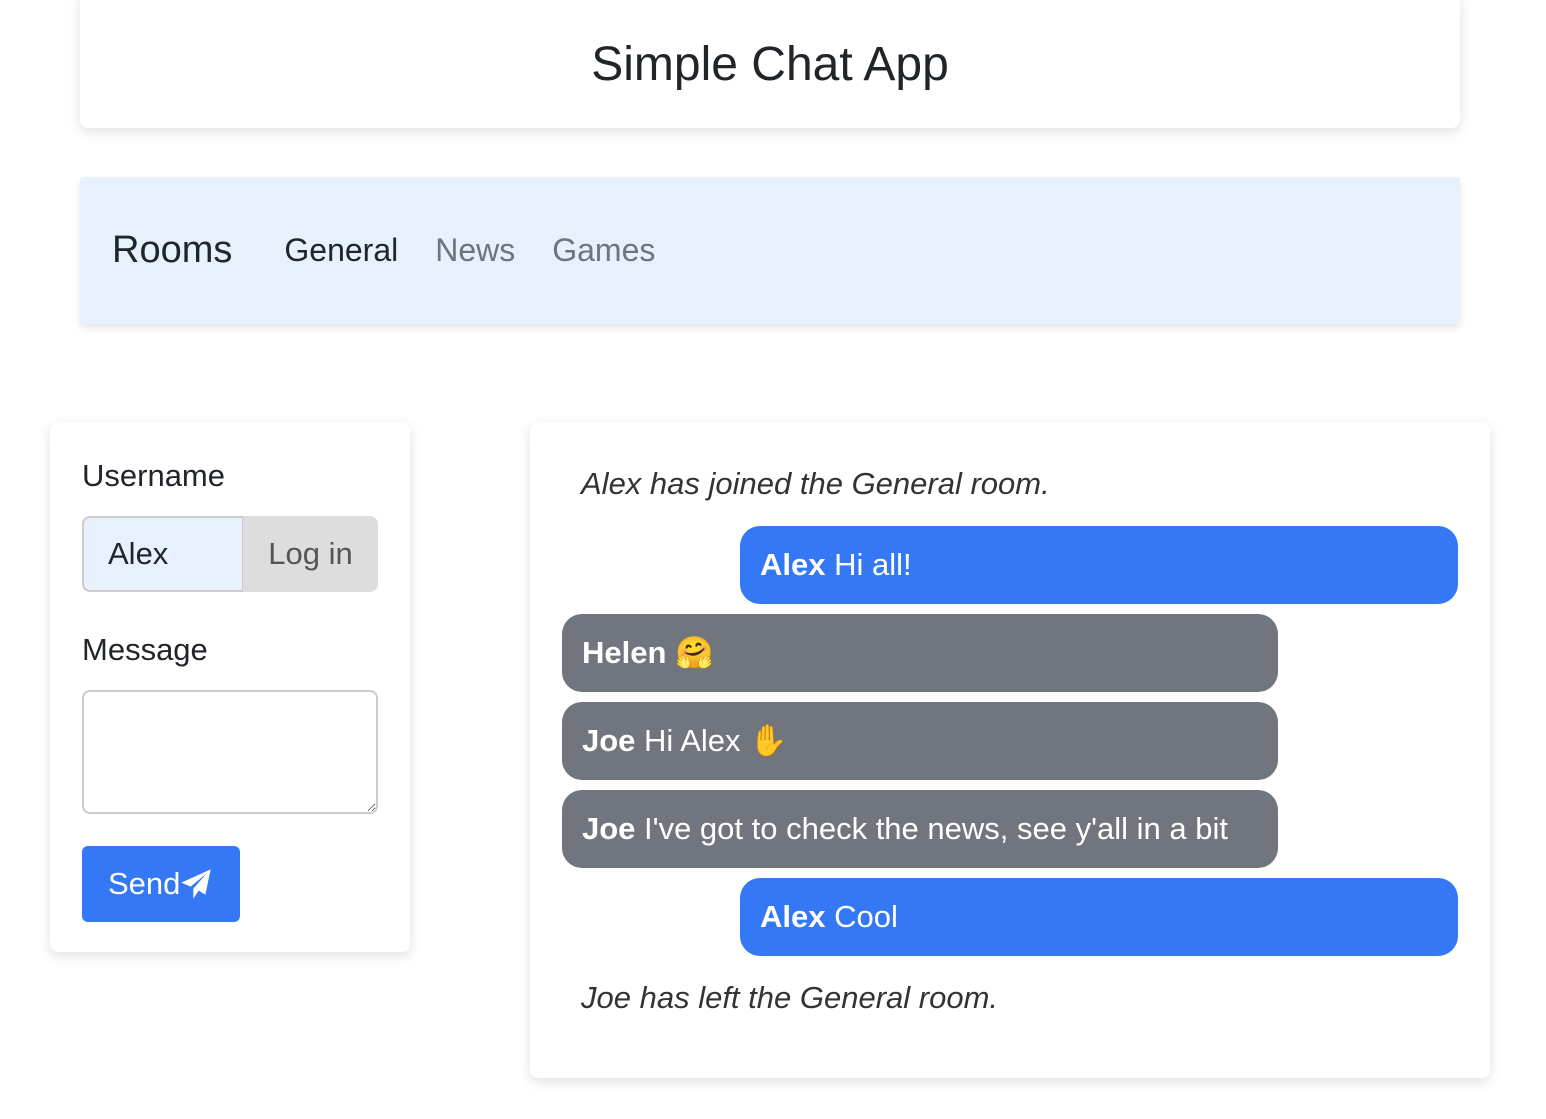 The height and width of the screenshot is (1119, 1546). Describe the element at coordinates (230, 687) in the screenshot. I see `login-form-card: Username Alex Log in Message Send` at that location.